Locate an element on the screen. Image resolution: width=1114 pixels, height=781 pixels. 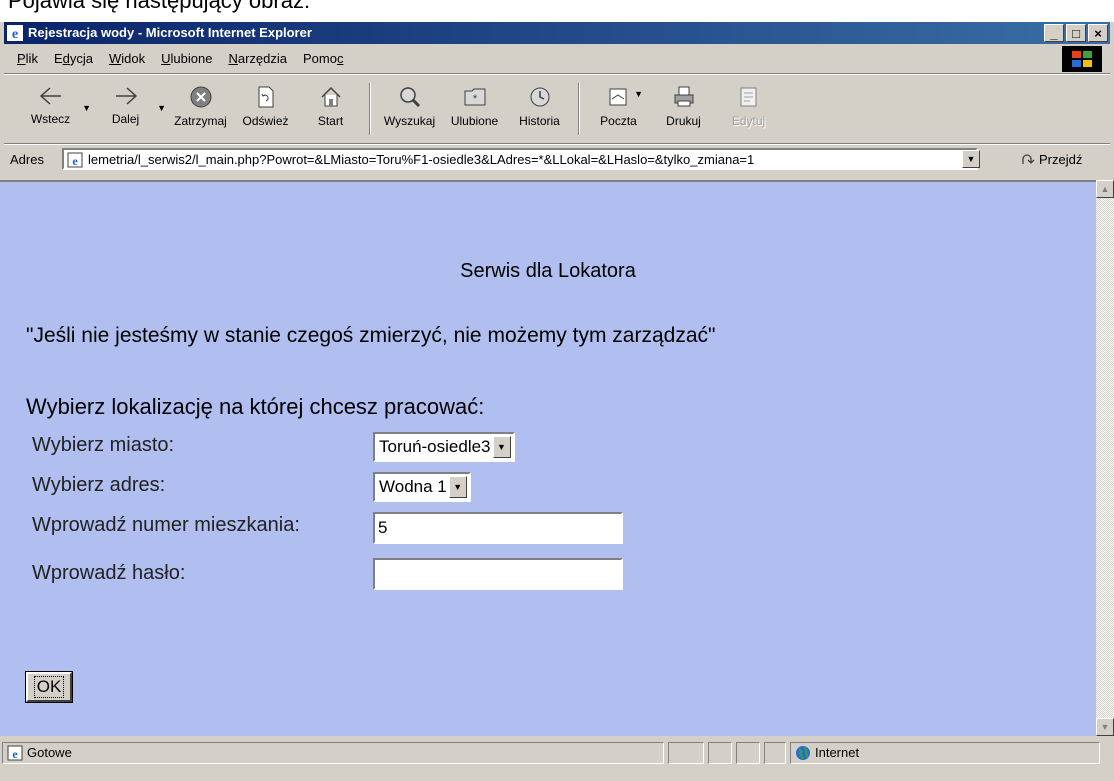
menu-tools-post: arzędzia is located at coordinates (262, 58).